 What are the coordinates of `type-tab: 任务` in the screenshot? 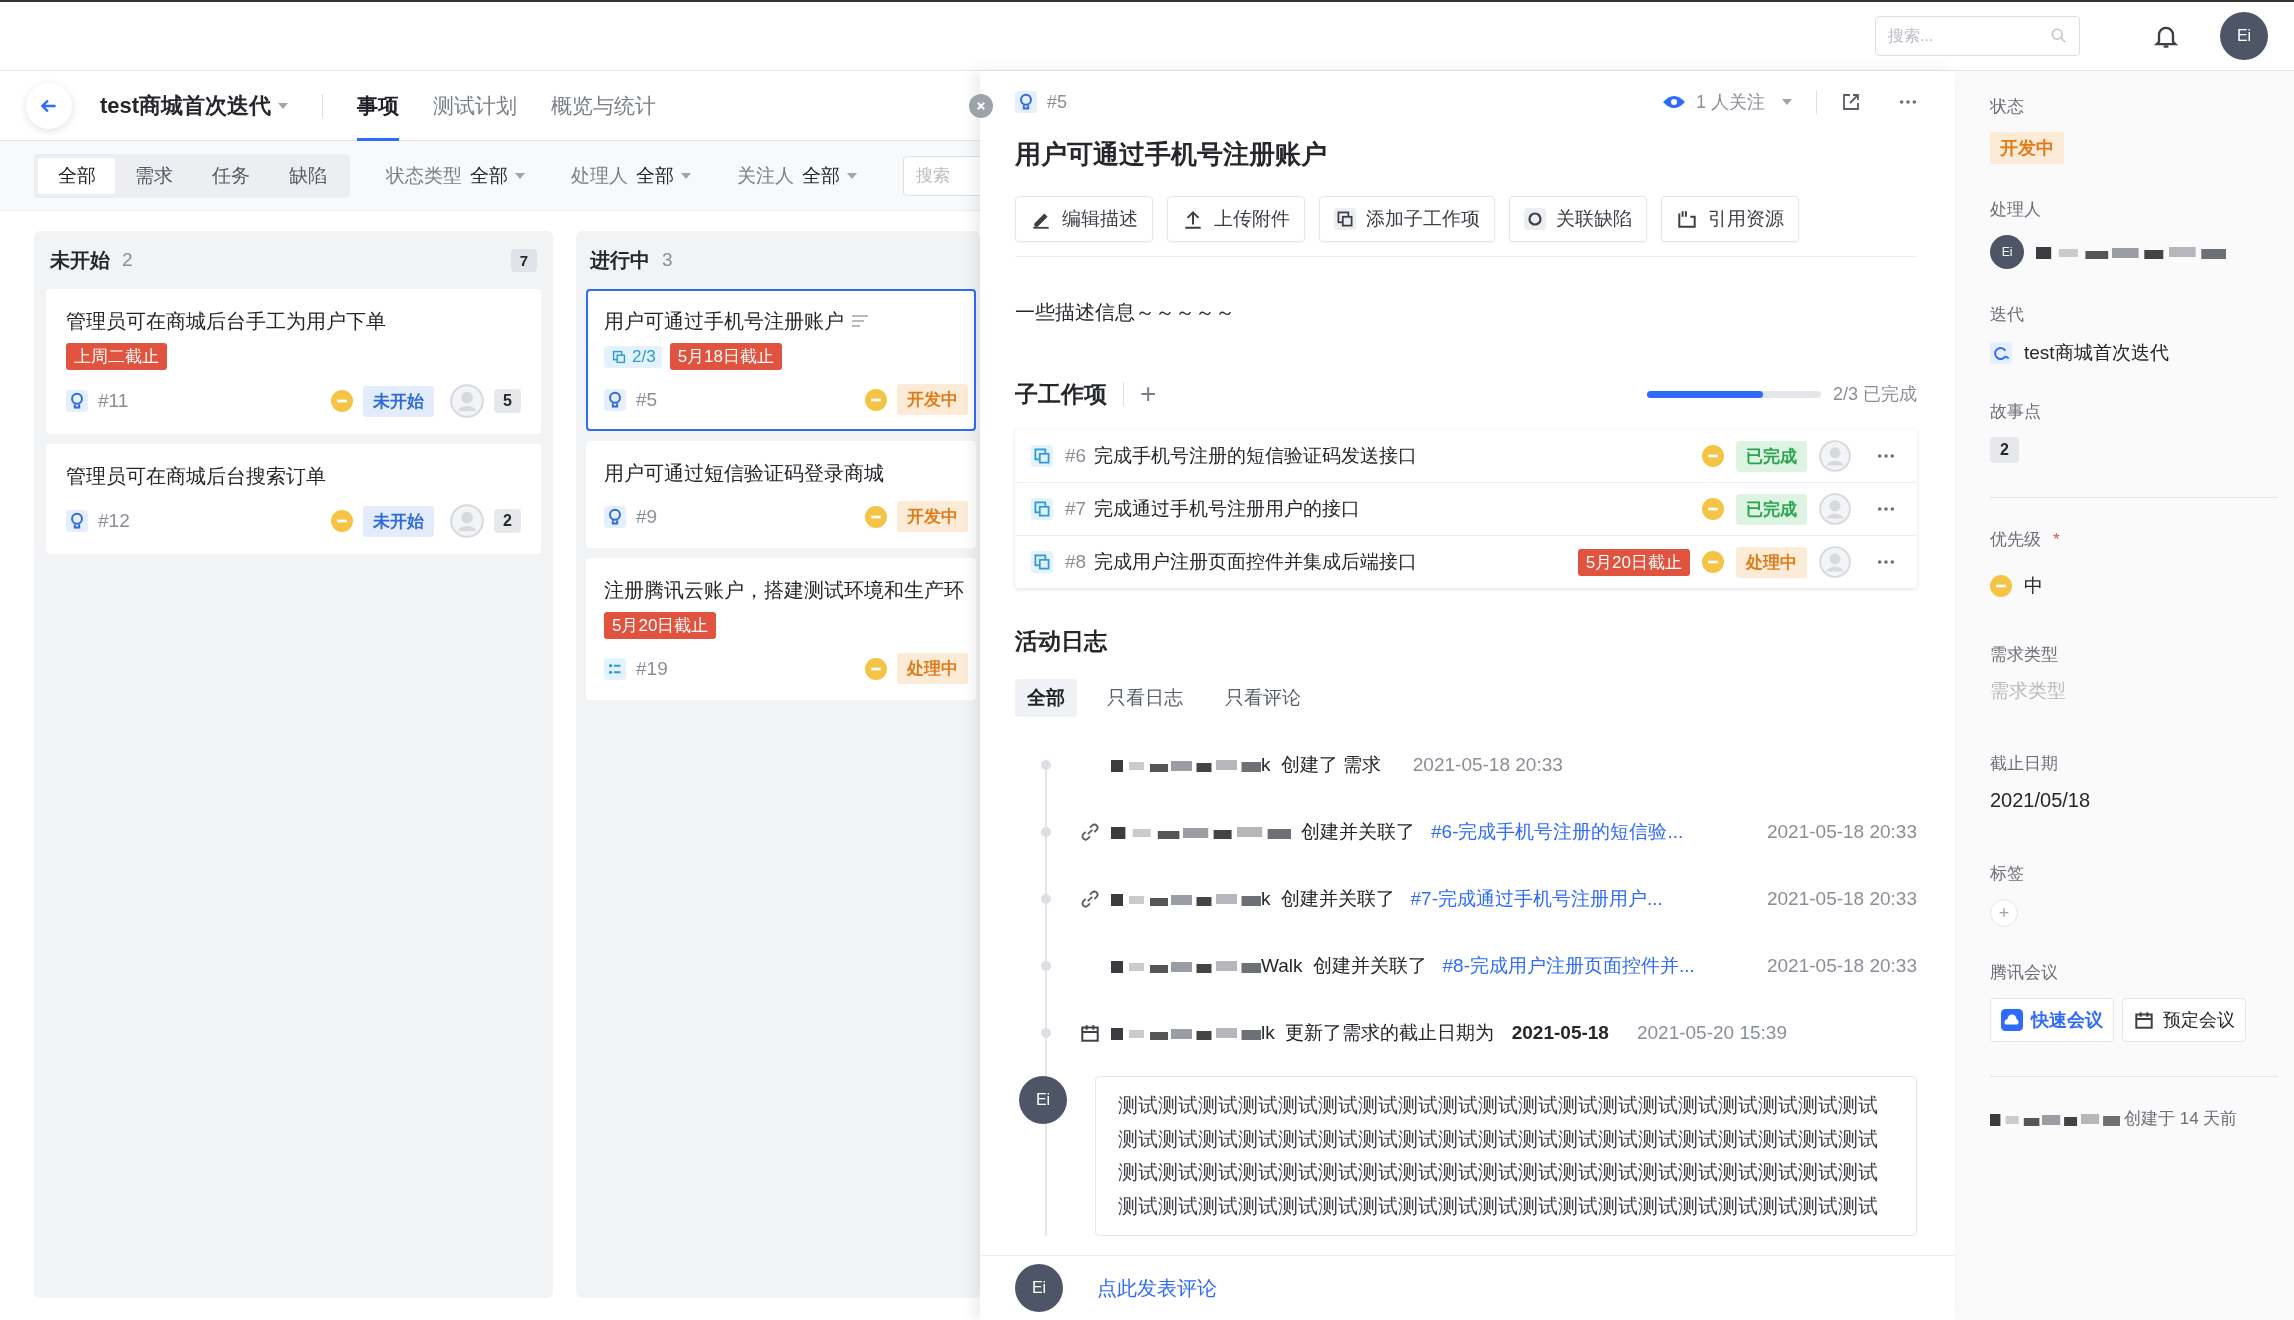 It's located at (230, 175).